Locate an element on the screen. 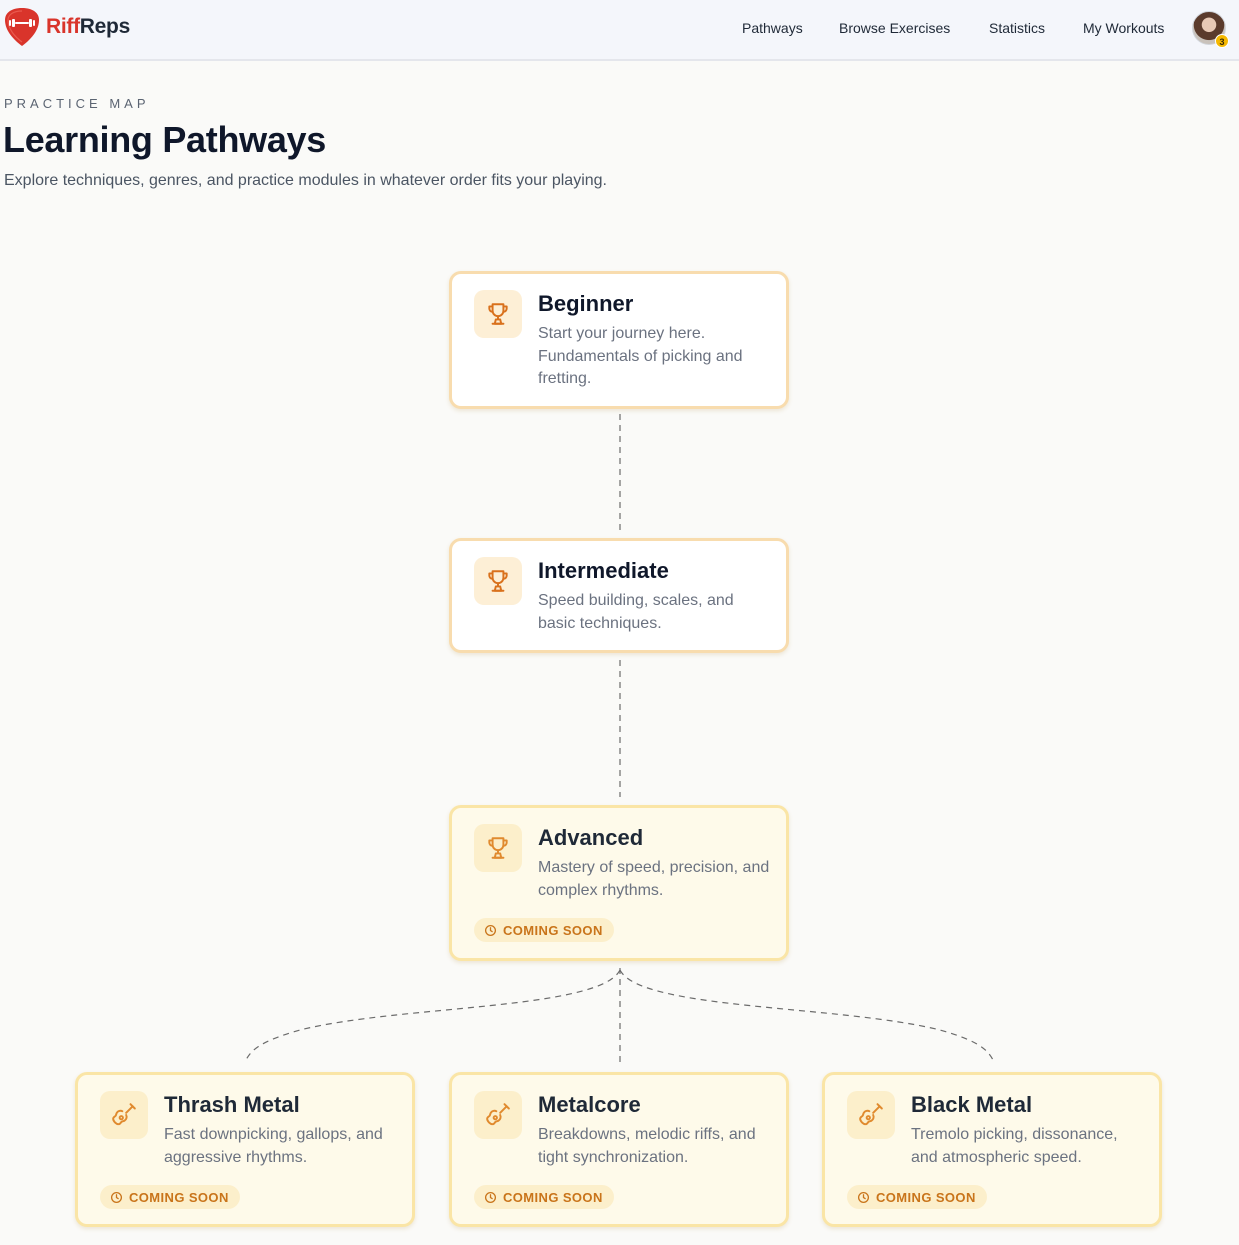 The image size is (1239, 1245). card-title: Beginner is located at coordinates (586, 303).